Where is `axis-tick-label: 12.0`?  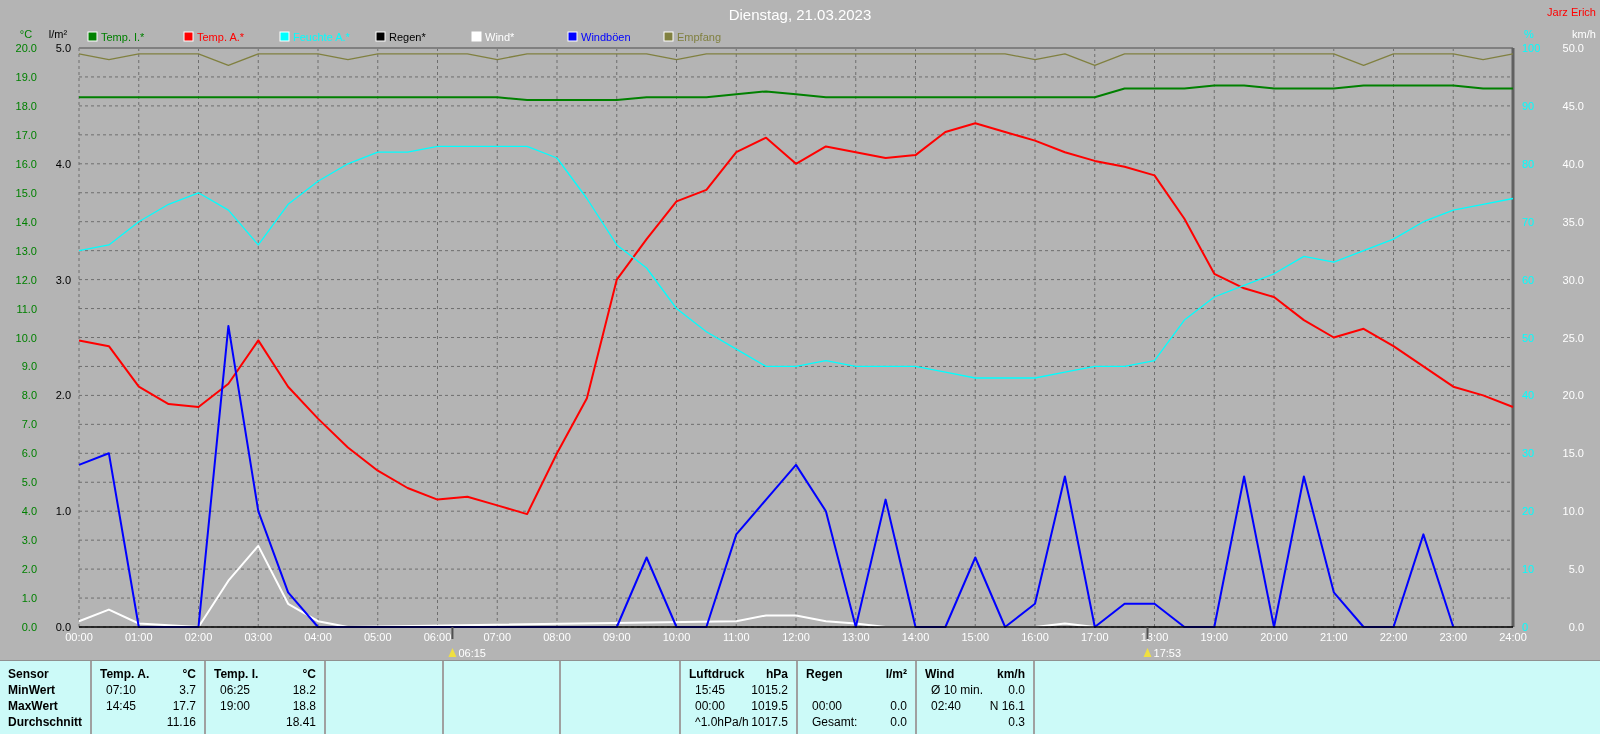 axis-tick-label: 12.0 is located at coordinates (26, 279).